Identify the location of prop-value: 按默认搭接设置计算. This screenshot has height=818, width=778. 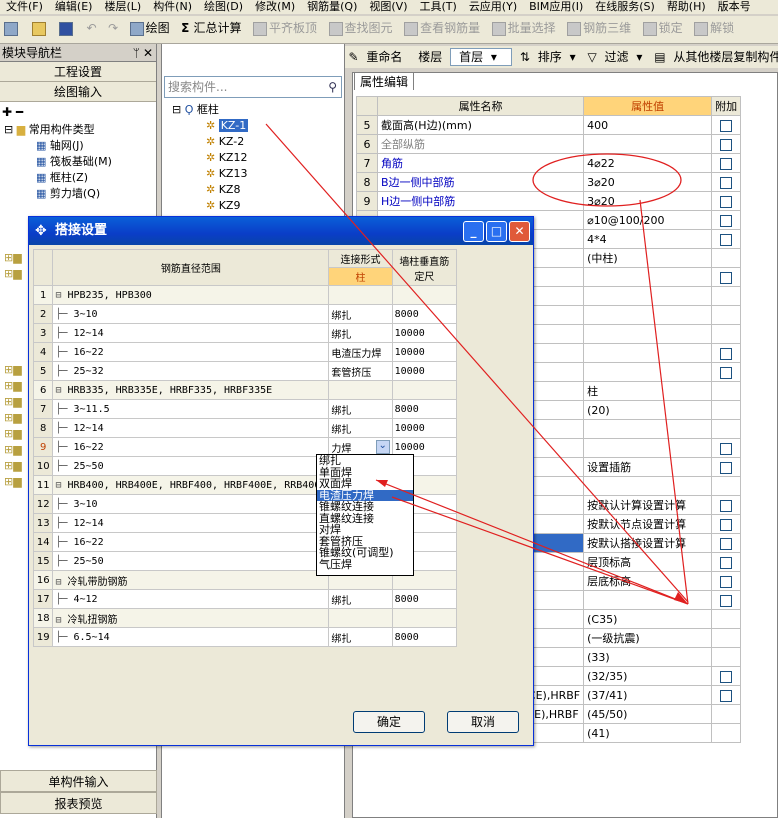
(648, 543).